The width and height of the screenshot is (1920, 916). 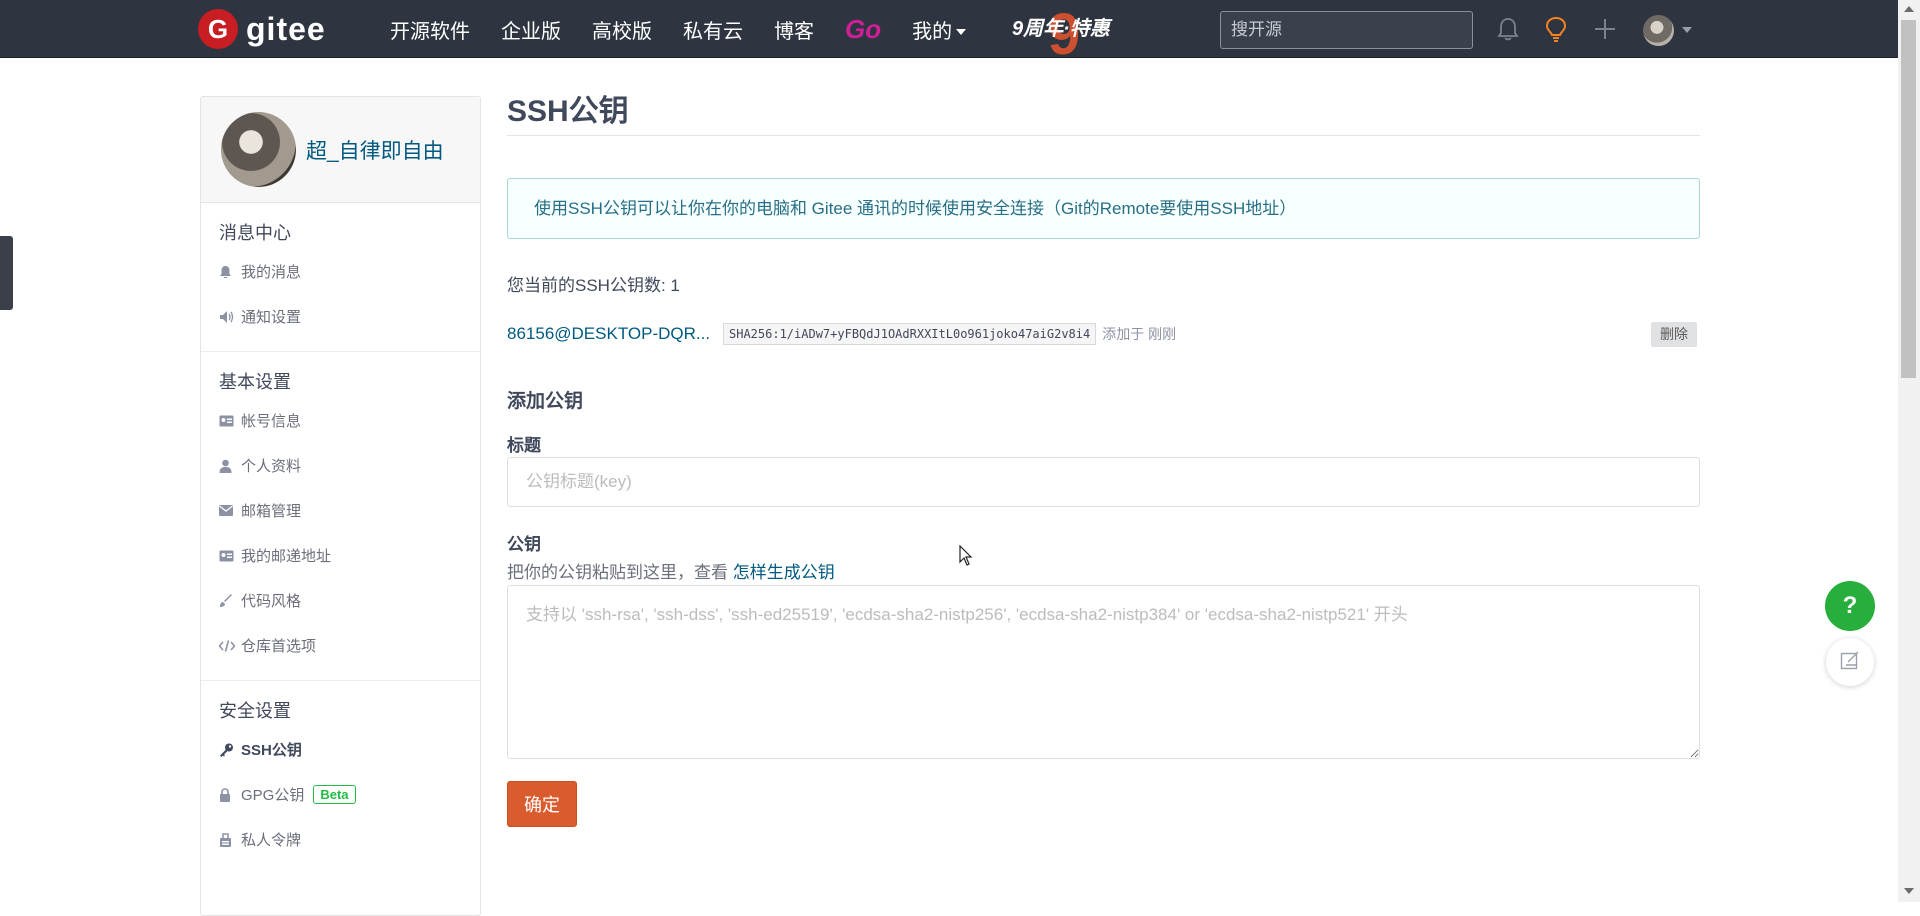 I want to click on menu-section-security: 安全设置 SSH公钥 GPG公钥 Beta 私人令牌, so click(x=340, y=777).